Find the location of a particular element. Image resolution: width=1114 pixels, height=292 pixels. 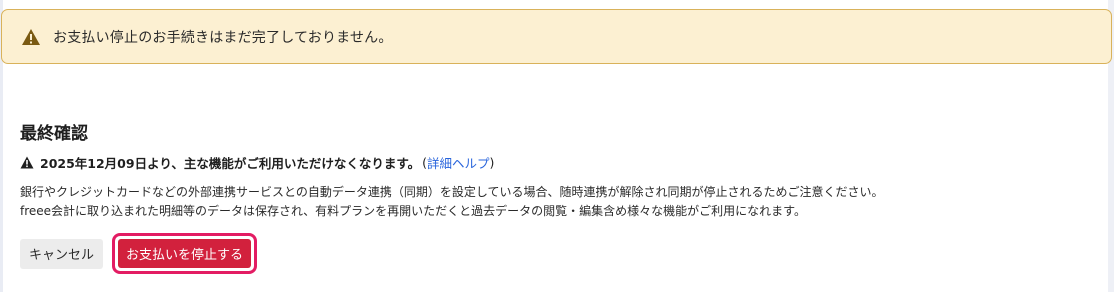

stop-payment-button: お支払いを停止する is located at coordinates (185, 253).